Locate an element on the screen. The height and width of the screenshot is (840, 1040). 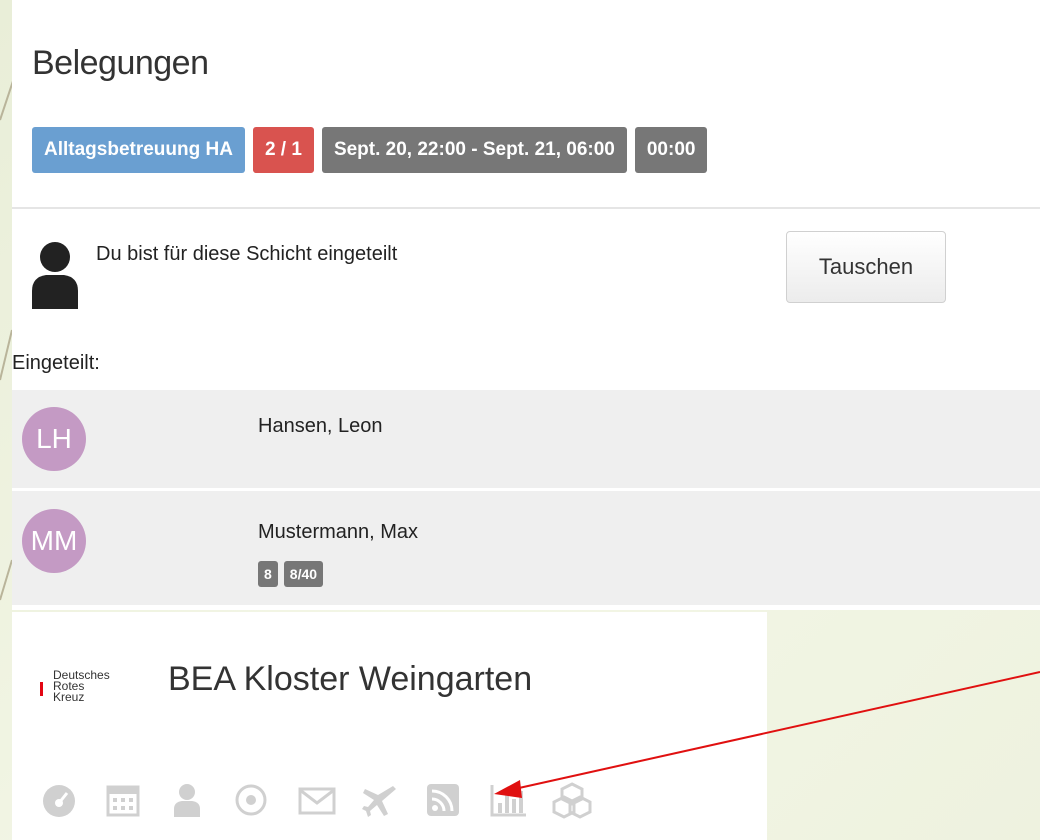
calendar-icon is located at coordinates (136, 800).